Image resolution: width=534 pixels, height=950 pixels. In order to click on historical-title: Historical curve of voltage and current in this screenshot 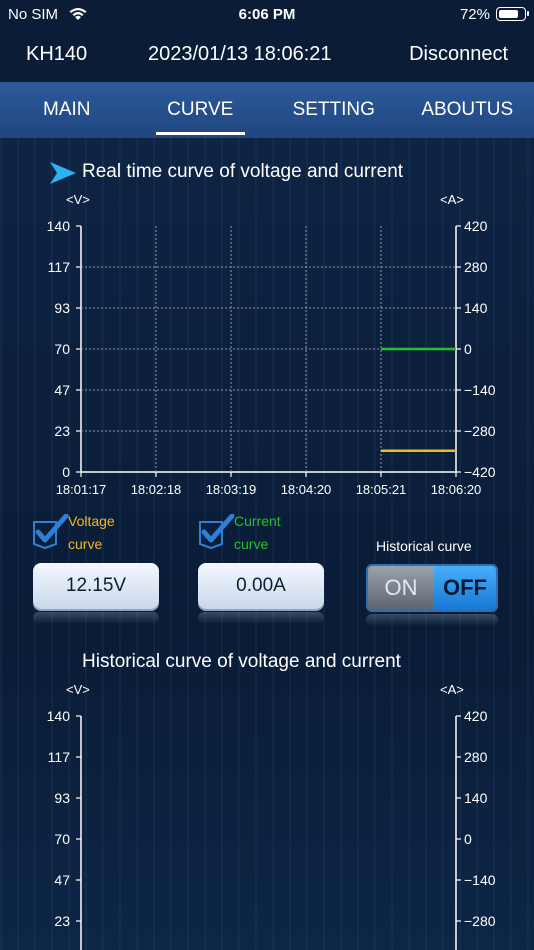, I will do `click(241, 661)`.